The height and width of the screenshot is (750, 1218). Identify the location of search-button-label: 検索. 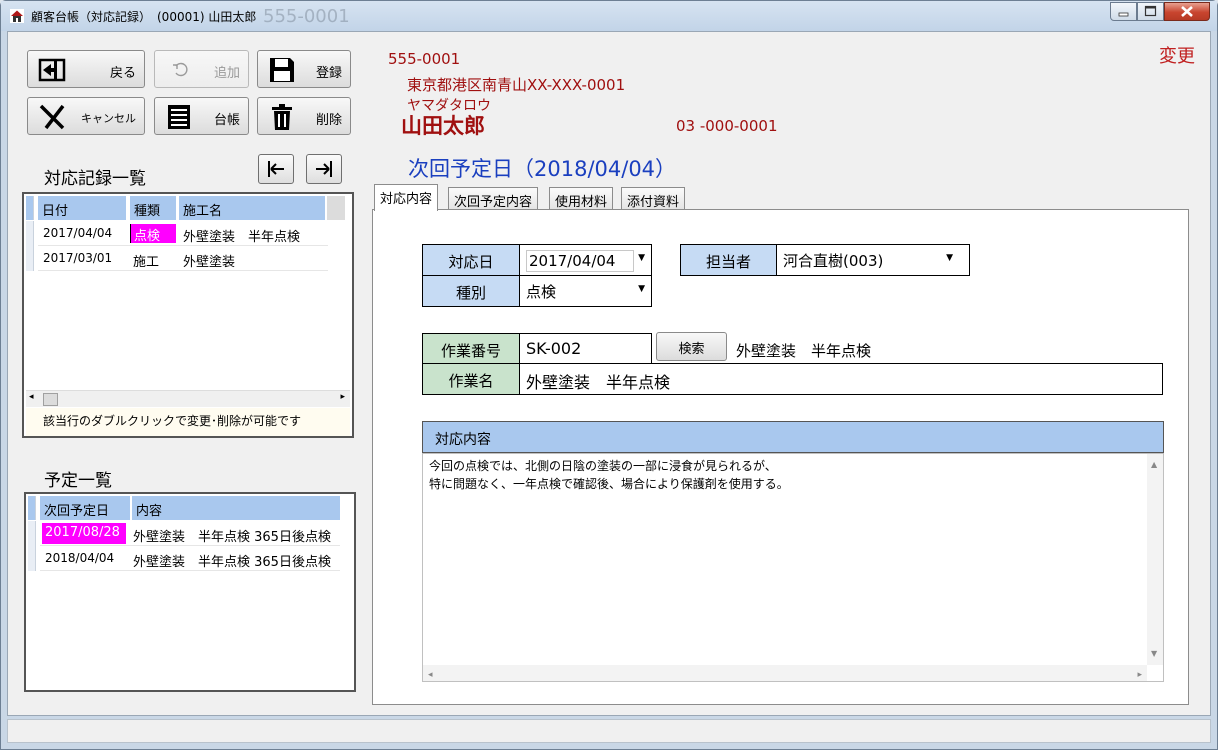
(691, 349).